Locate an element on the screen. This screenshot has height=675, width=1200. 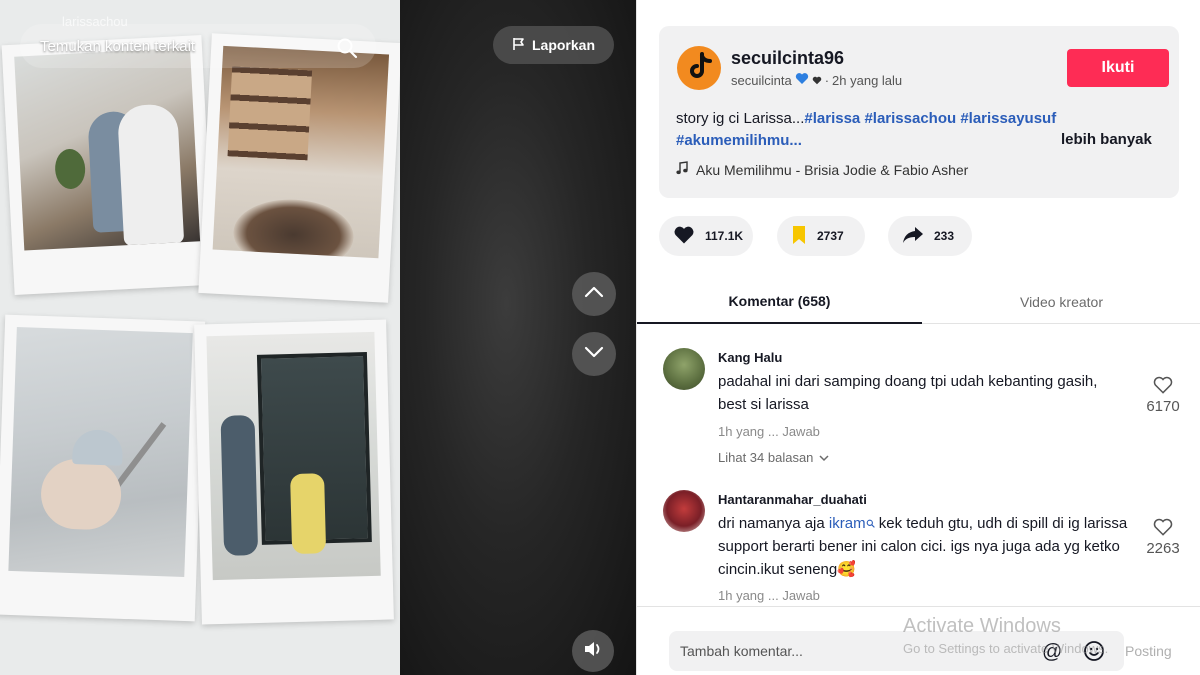
view-replies-link: Lihat 34 balasan is located at coordinates (773, 457).